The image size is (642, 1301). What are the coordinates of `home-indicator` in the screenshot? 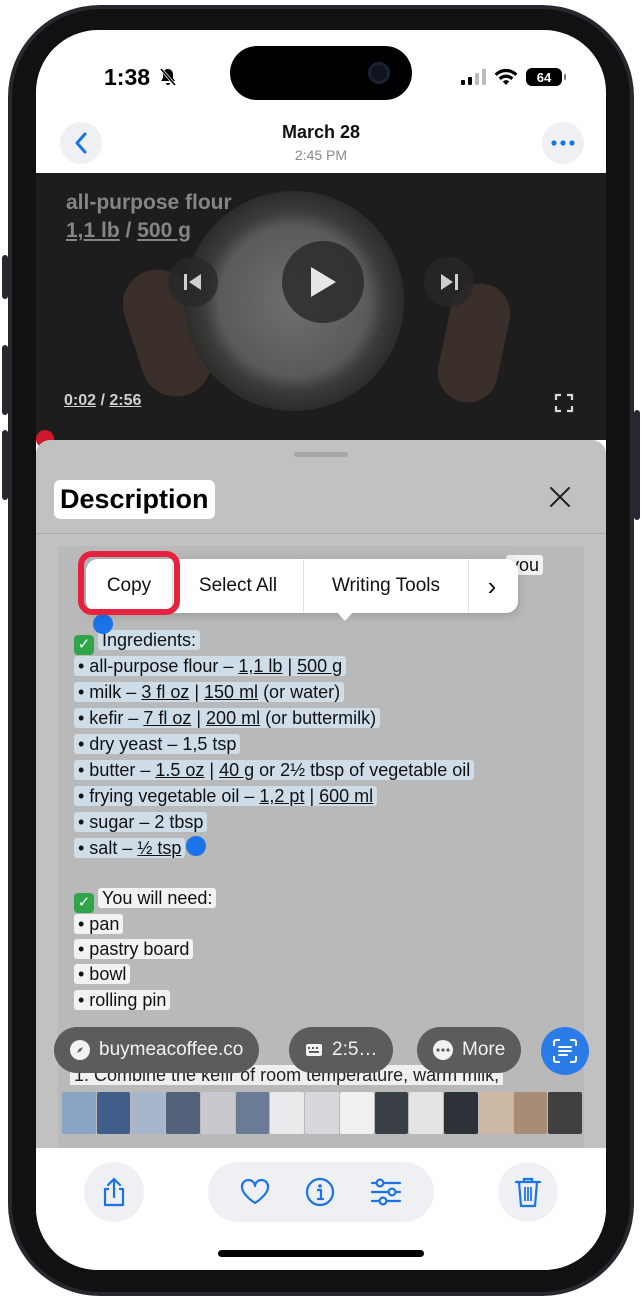 It's located at (321, 1253).